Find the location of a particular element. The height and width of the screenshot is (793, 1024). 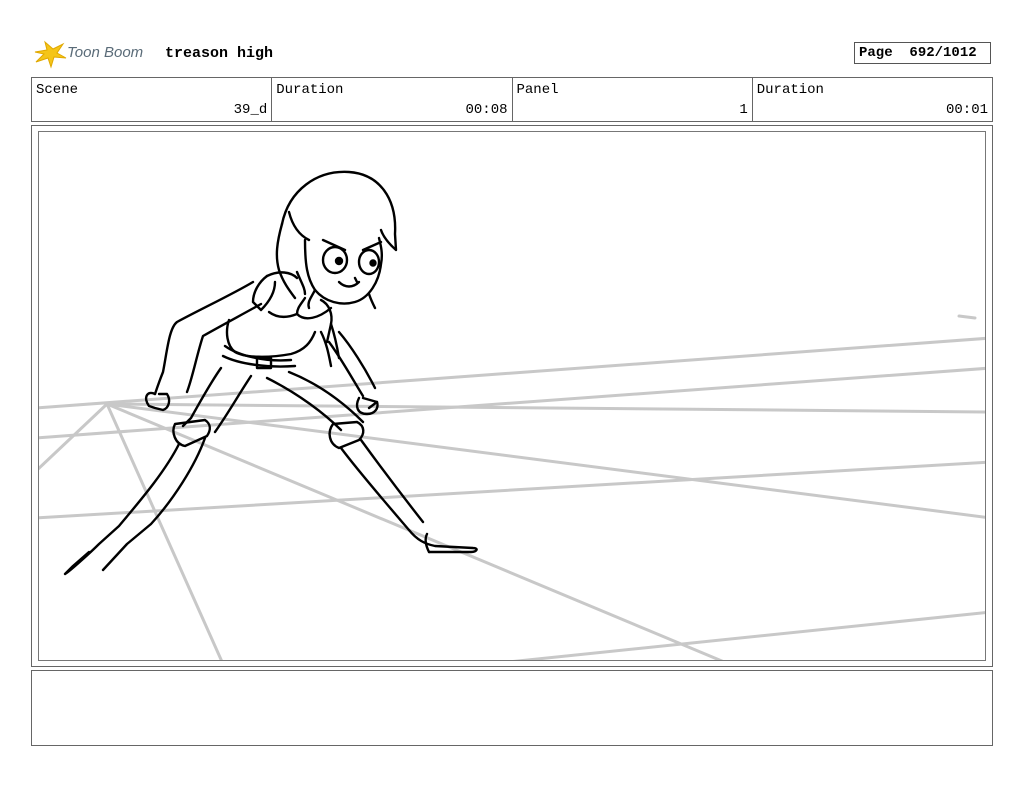

scene-label: Scene is located at coordinates (57, 90).